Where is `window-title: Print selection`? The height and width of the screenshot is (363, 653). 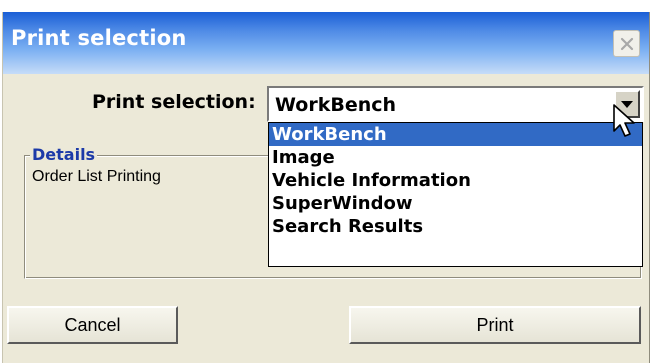
window-title: Print selection is located at coordinates (99, 38).